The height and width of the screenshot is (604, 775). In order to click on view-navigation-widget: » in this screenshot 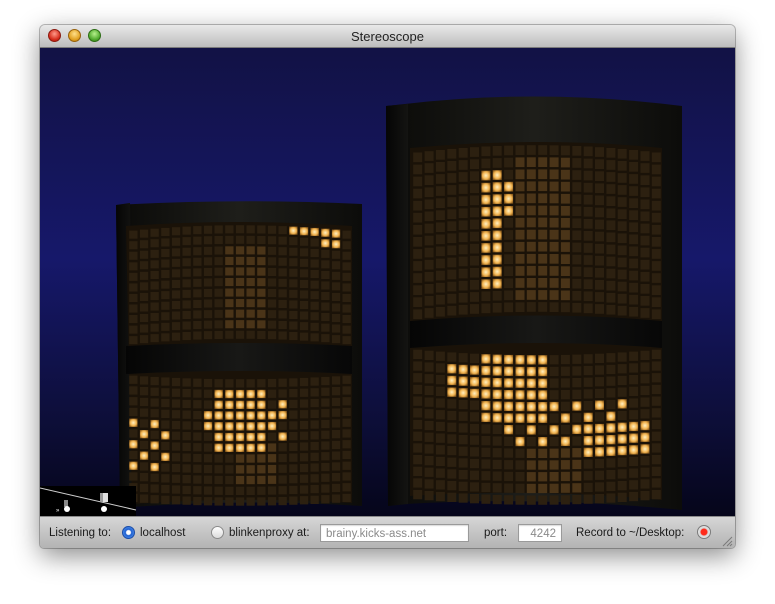, I will do `click(88, 501)`.